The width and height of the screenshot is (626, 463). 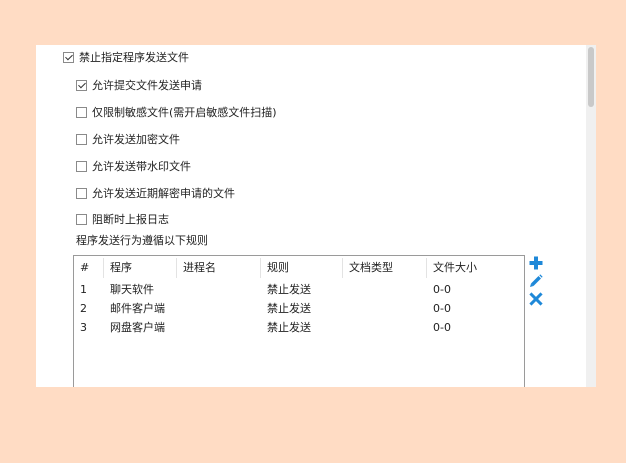 I want to click on table-row: 3 网盘客户端 禁止发送 0-0, so click(x=299, y=327).